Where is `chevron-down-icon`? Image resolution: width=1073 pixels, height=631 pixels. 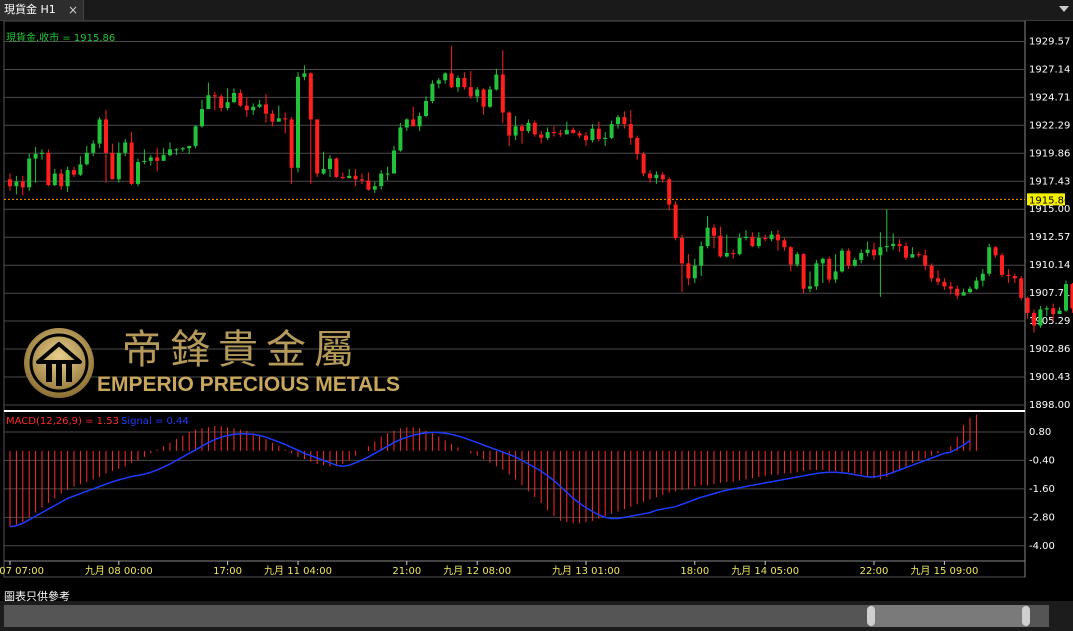
chevron-down-icon is located at coordinates (1064, 9).